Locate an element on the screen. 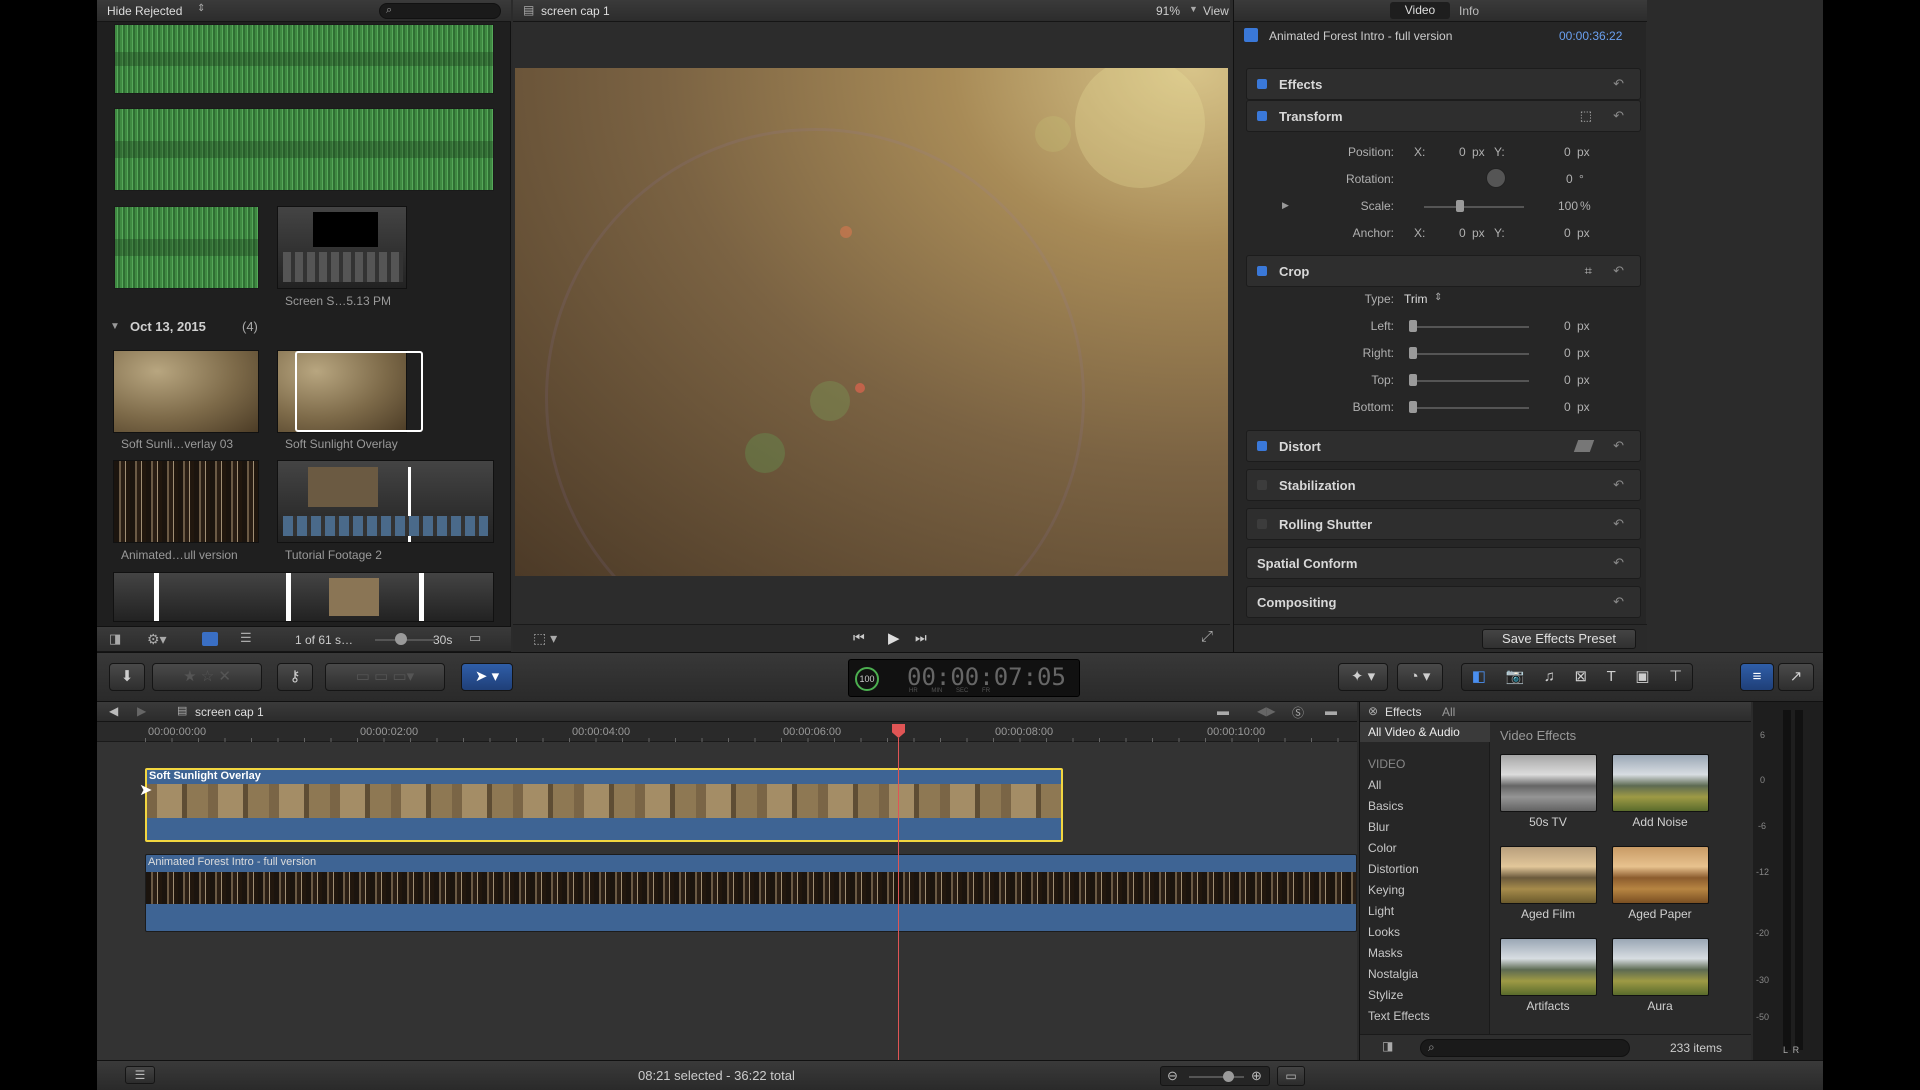 The width and height of the screenshot is (1920, 1090). distort-section: Distort ↶ is located at coordinates (1443, 446).